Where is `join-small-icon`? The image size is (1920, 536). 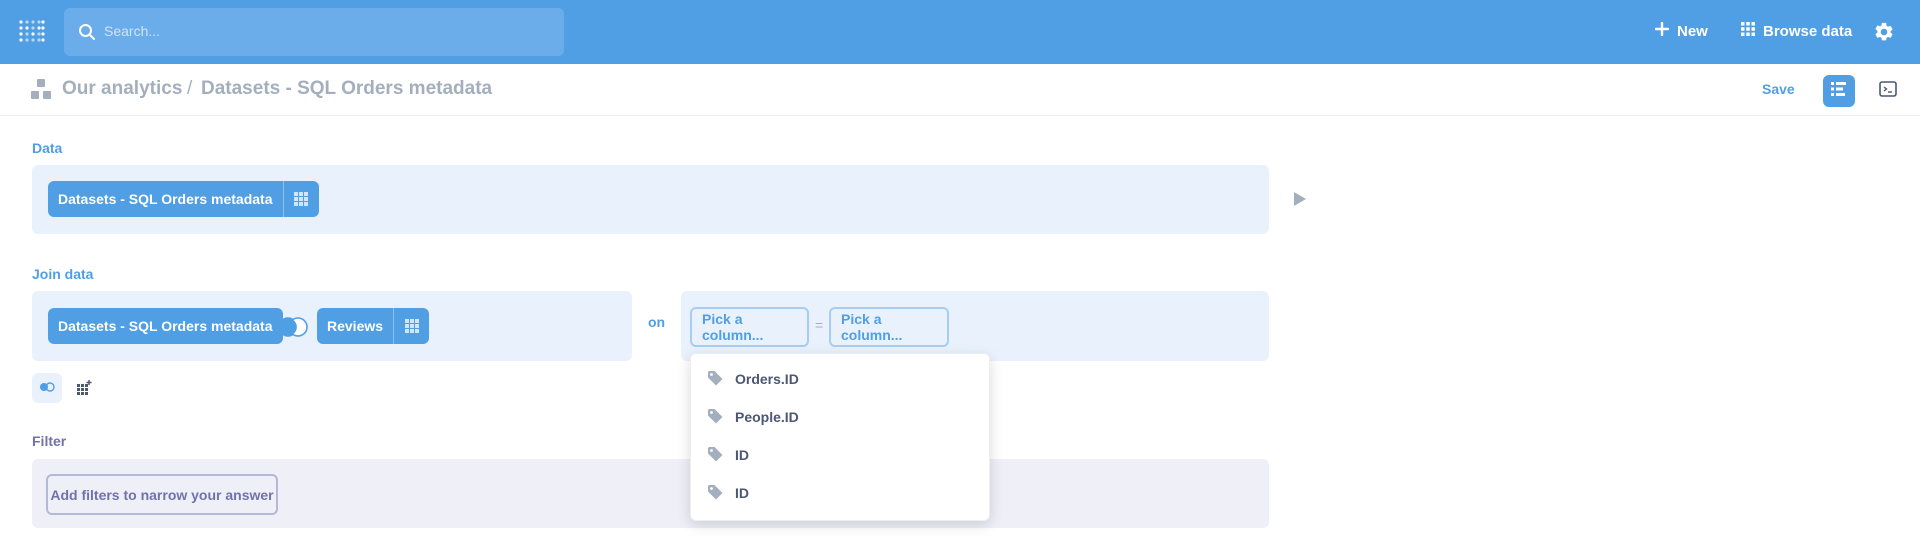 join-small-icon is located at coordinates (47, 388).